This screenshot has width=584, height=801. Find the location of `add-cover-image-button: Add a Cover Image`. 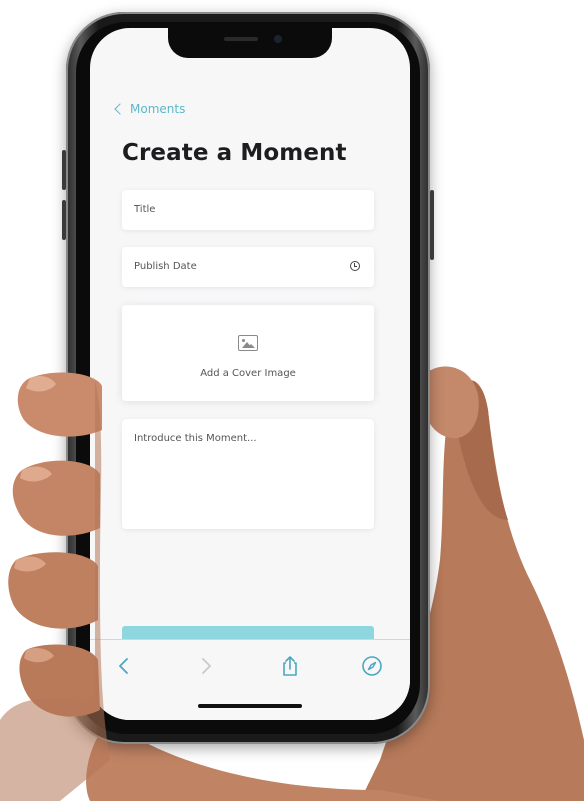

add-cover-image-button: Add a Cover Image is located at coordinates (248, 353).